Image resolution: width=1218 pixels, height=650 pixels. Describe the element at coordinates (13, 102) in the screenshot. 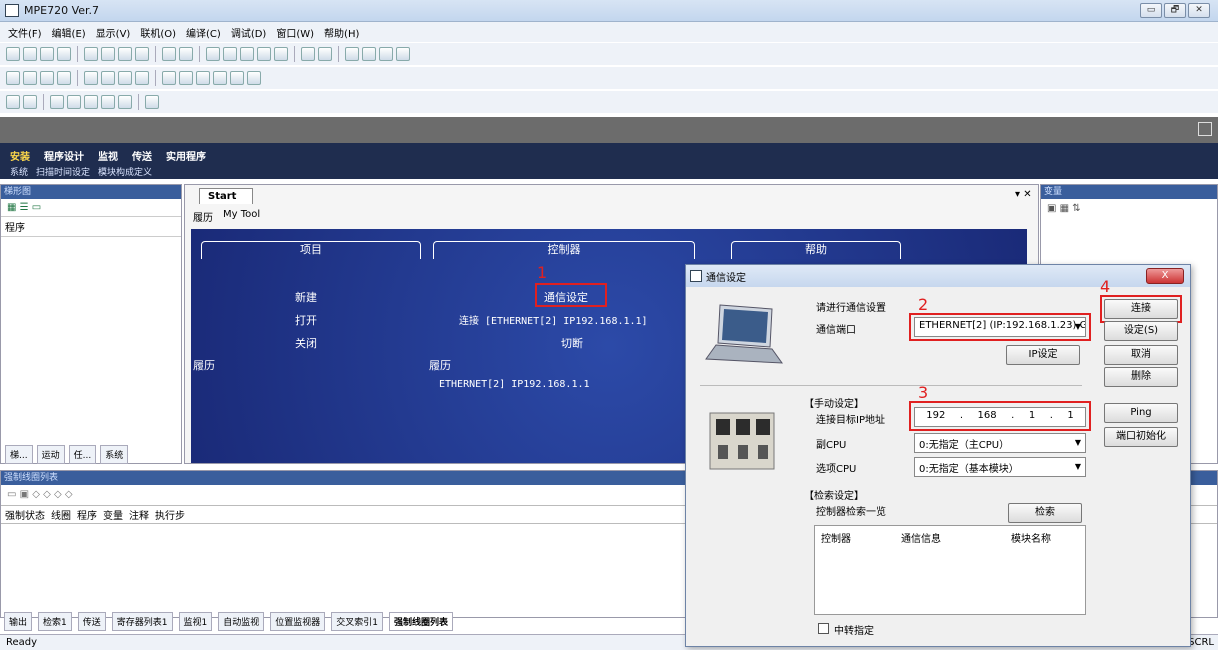

I see `indent-icon` at that location.